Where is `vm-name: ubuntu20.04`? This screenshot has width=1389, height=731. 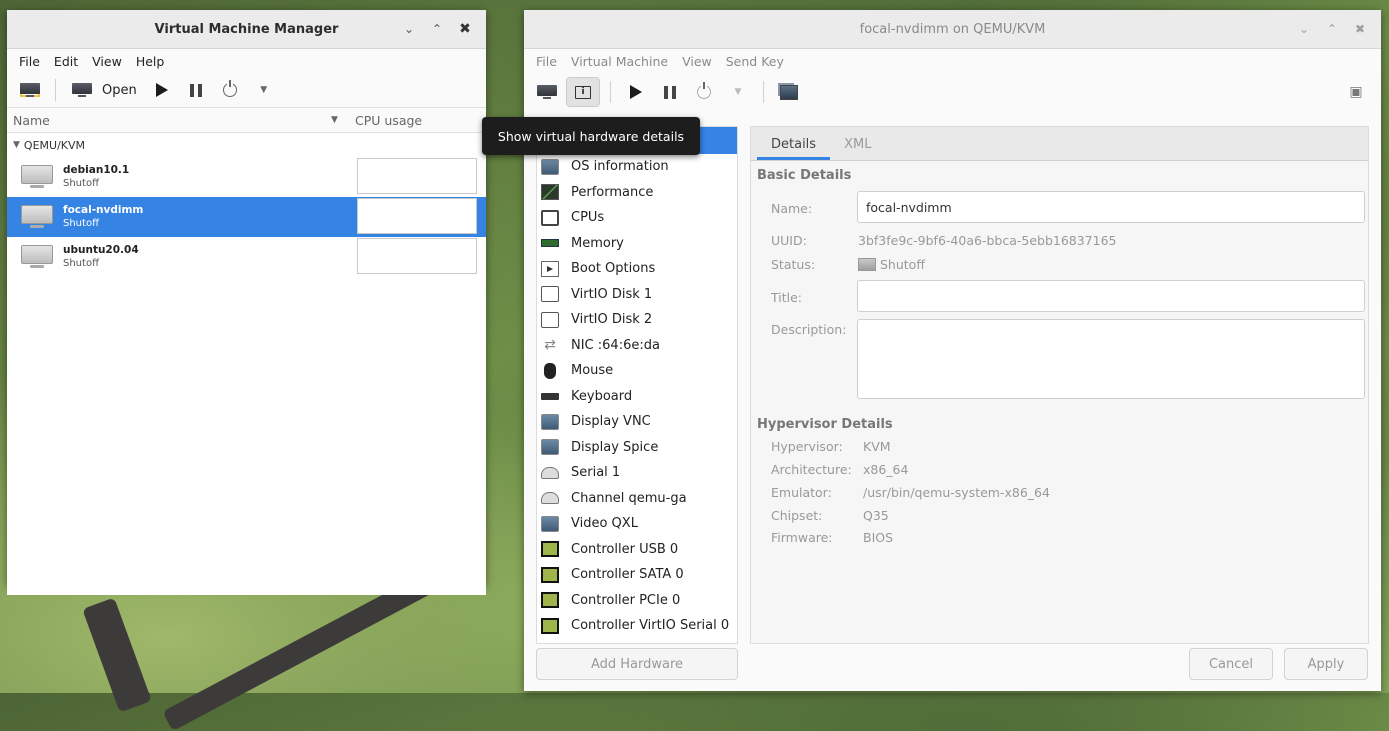
vm-name: ubuntu20.04 is located at coordinates (101, 250).